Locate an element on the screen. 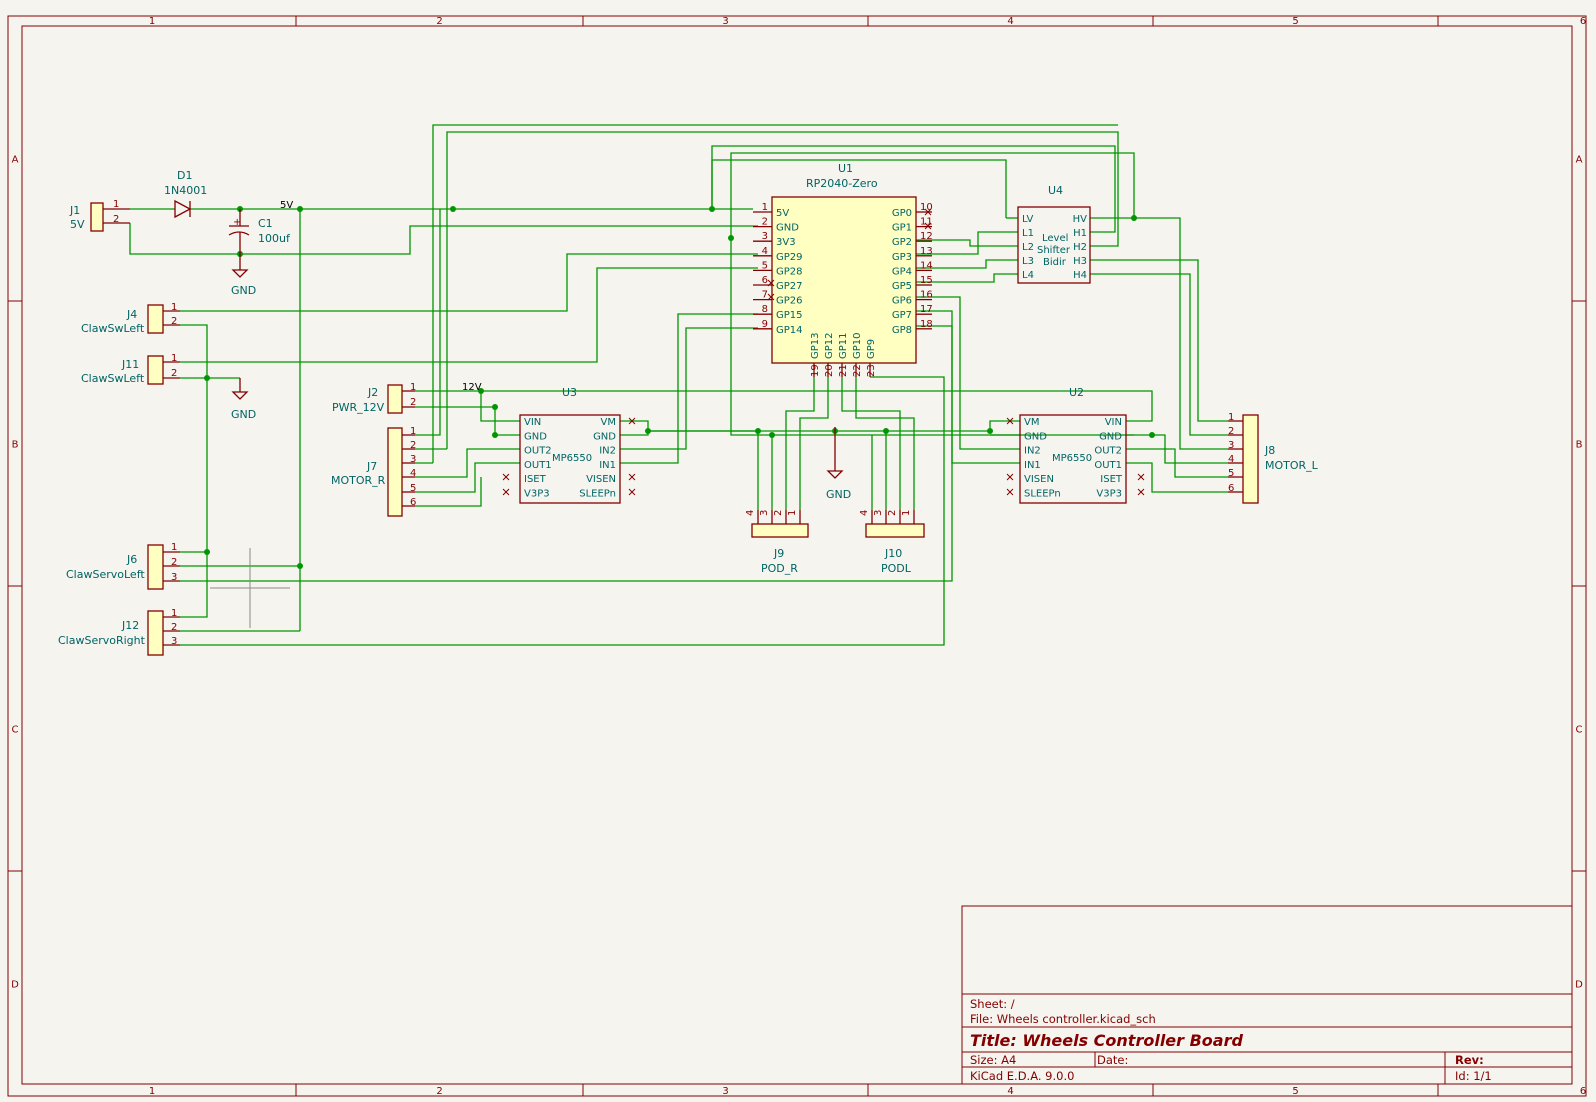 This screenshot has height=1102, width=1596. chip-pin-name: VISEN is located at coordinates (601, 479).